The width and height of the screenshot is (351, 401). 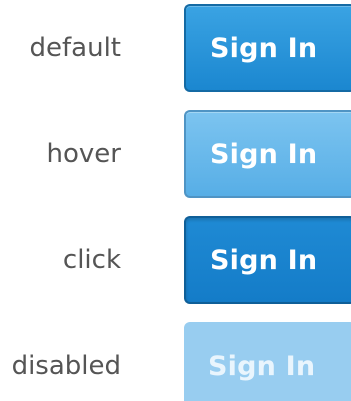 What do you see at coordinates (91, 260) in the screenshot?
I see `state-label-click: click` at bounding box center [91, 260].